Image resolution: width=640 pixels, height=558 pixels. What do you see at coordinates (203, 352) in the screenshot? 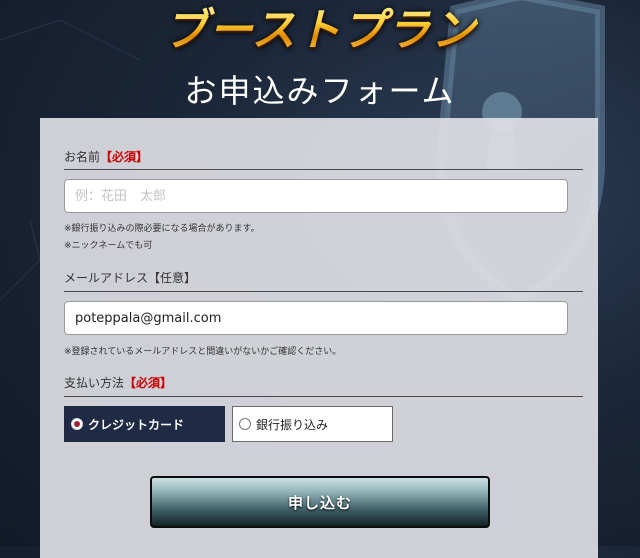
I see `email-note: ※登録されているメールアドレスと間違いがないかご確認ください。` at bounding box center [203, 352].